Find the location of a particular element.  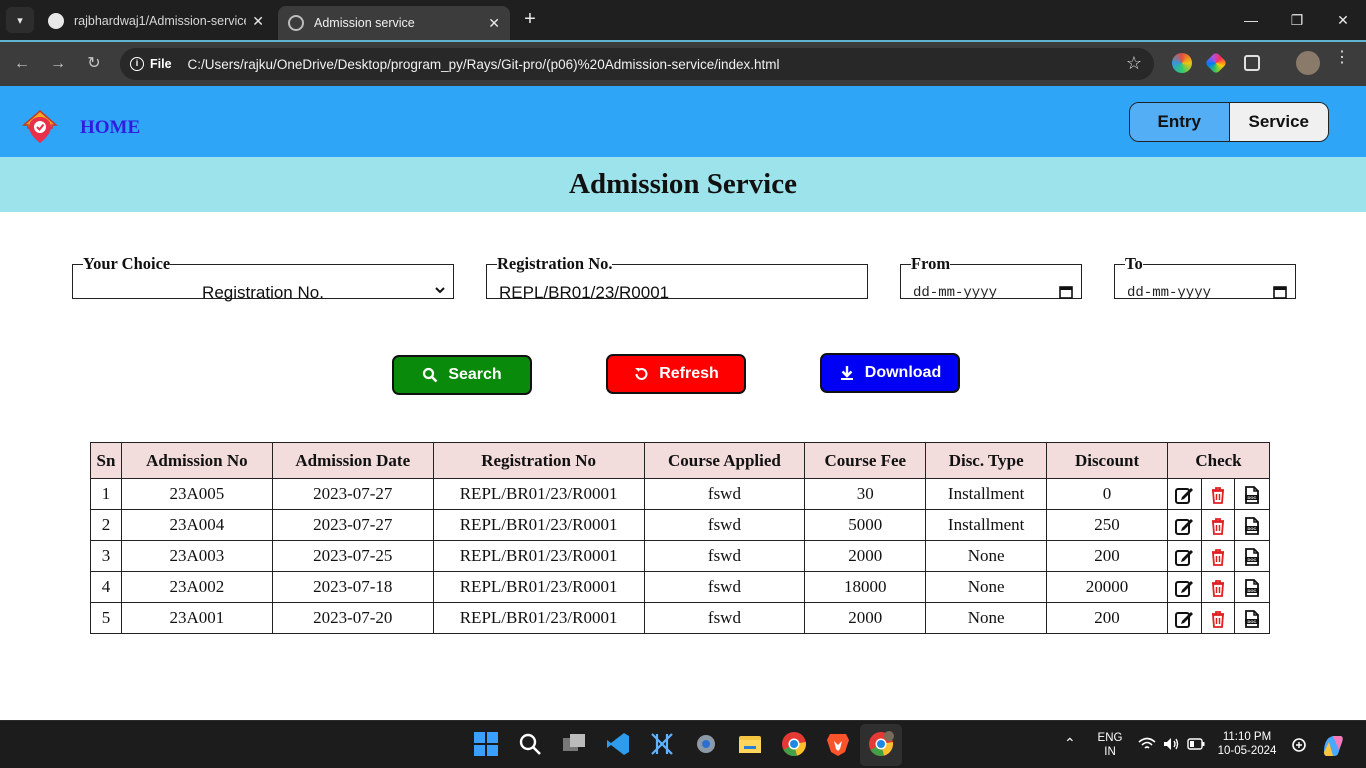

notification-icon is located at coordinates (1299, 745).